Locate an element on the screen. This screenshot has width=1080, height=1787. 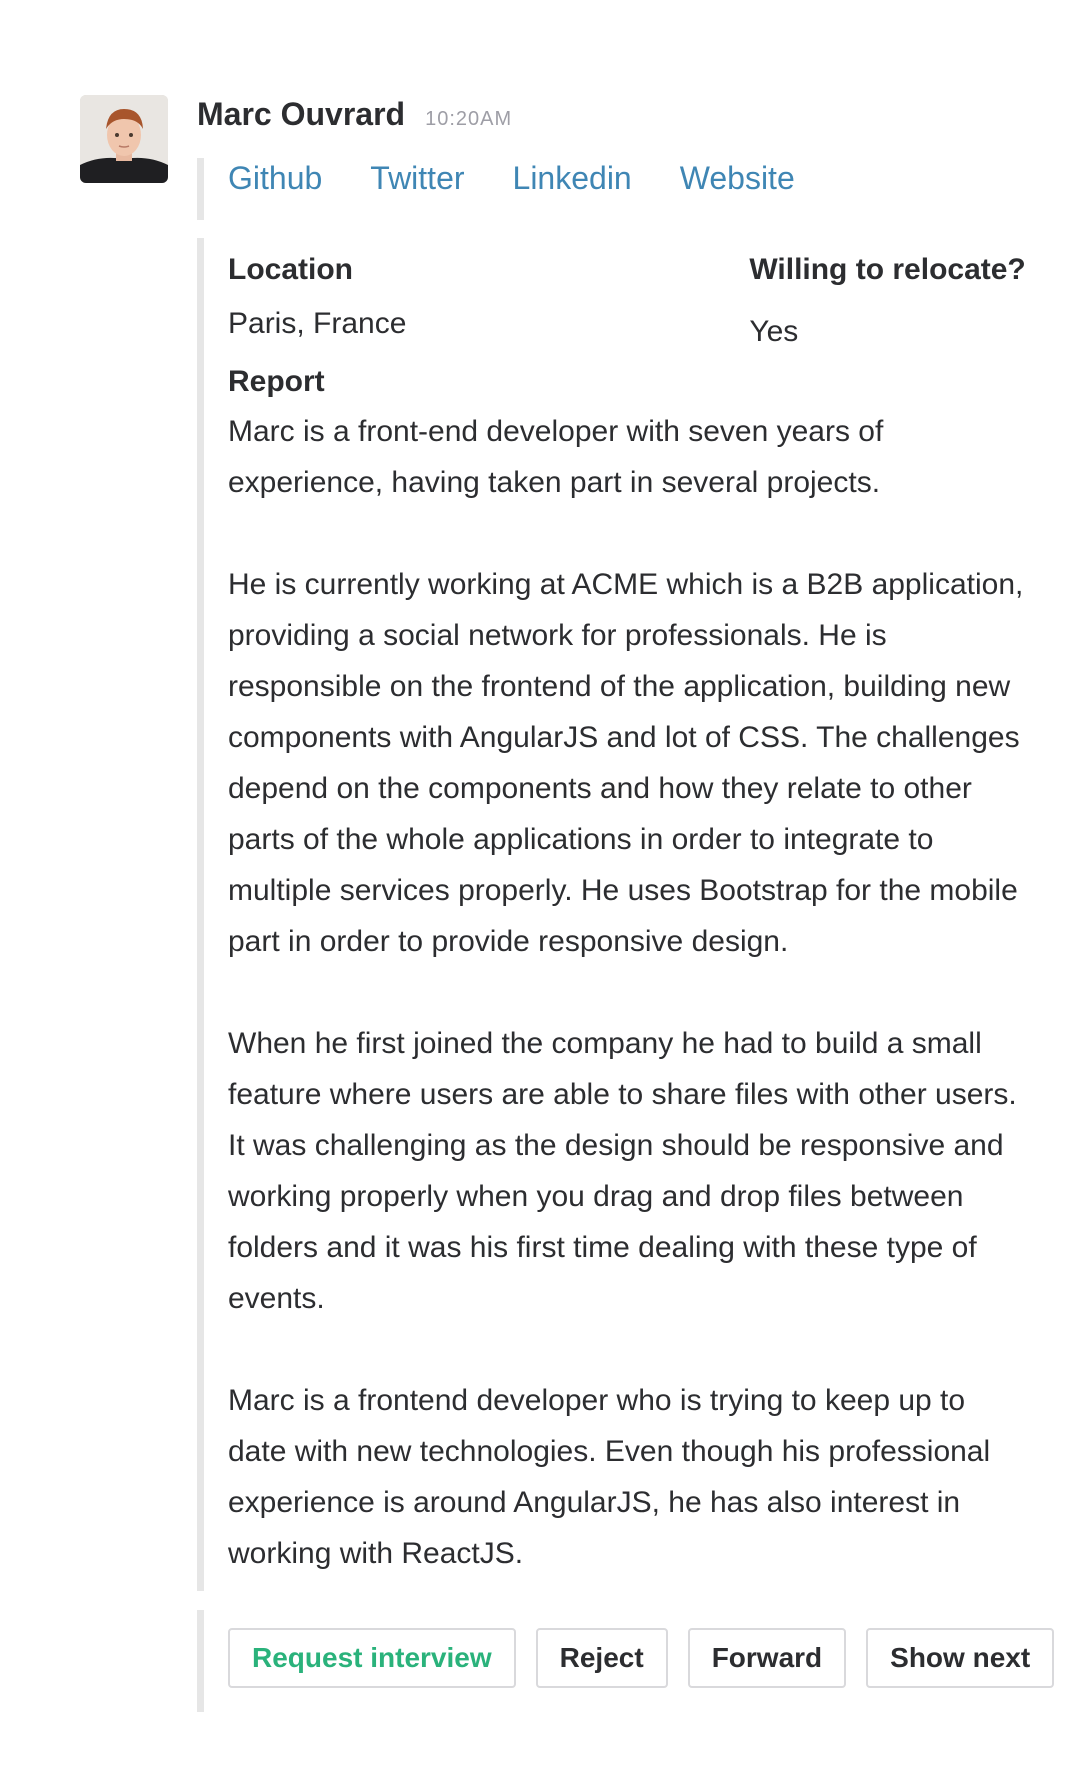
avatar is located at coordinates (124, 139).